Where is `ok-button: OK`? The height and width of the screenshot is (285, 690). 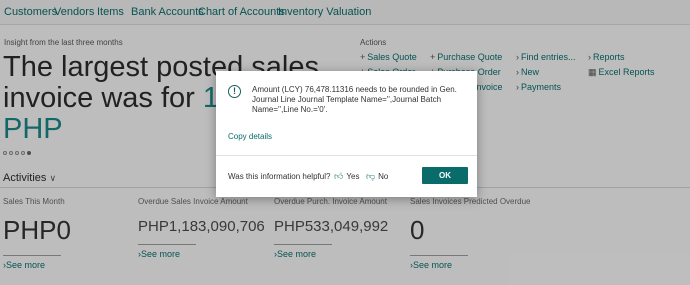
ok-button: OK is located at coordinates (445, 175).